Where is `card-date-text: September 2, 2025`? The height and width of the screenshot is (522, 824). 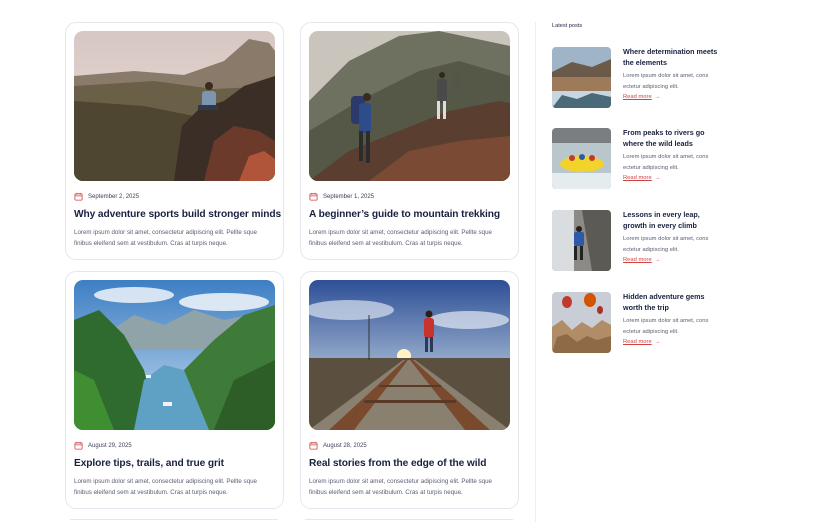 card-date-text: September 2, 2025 is located at coordinates (114, 196).